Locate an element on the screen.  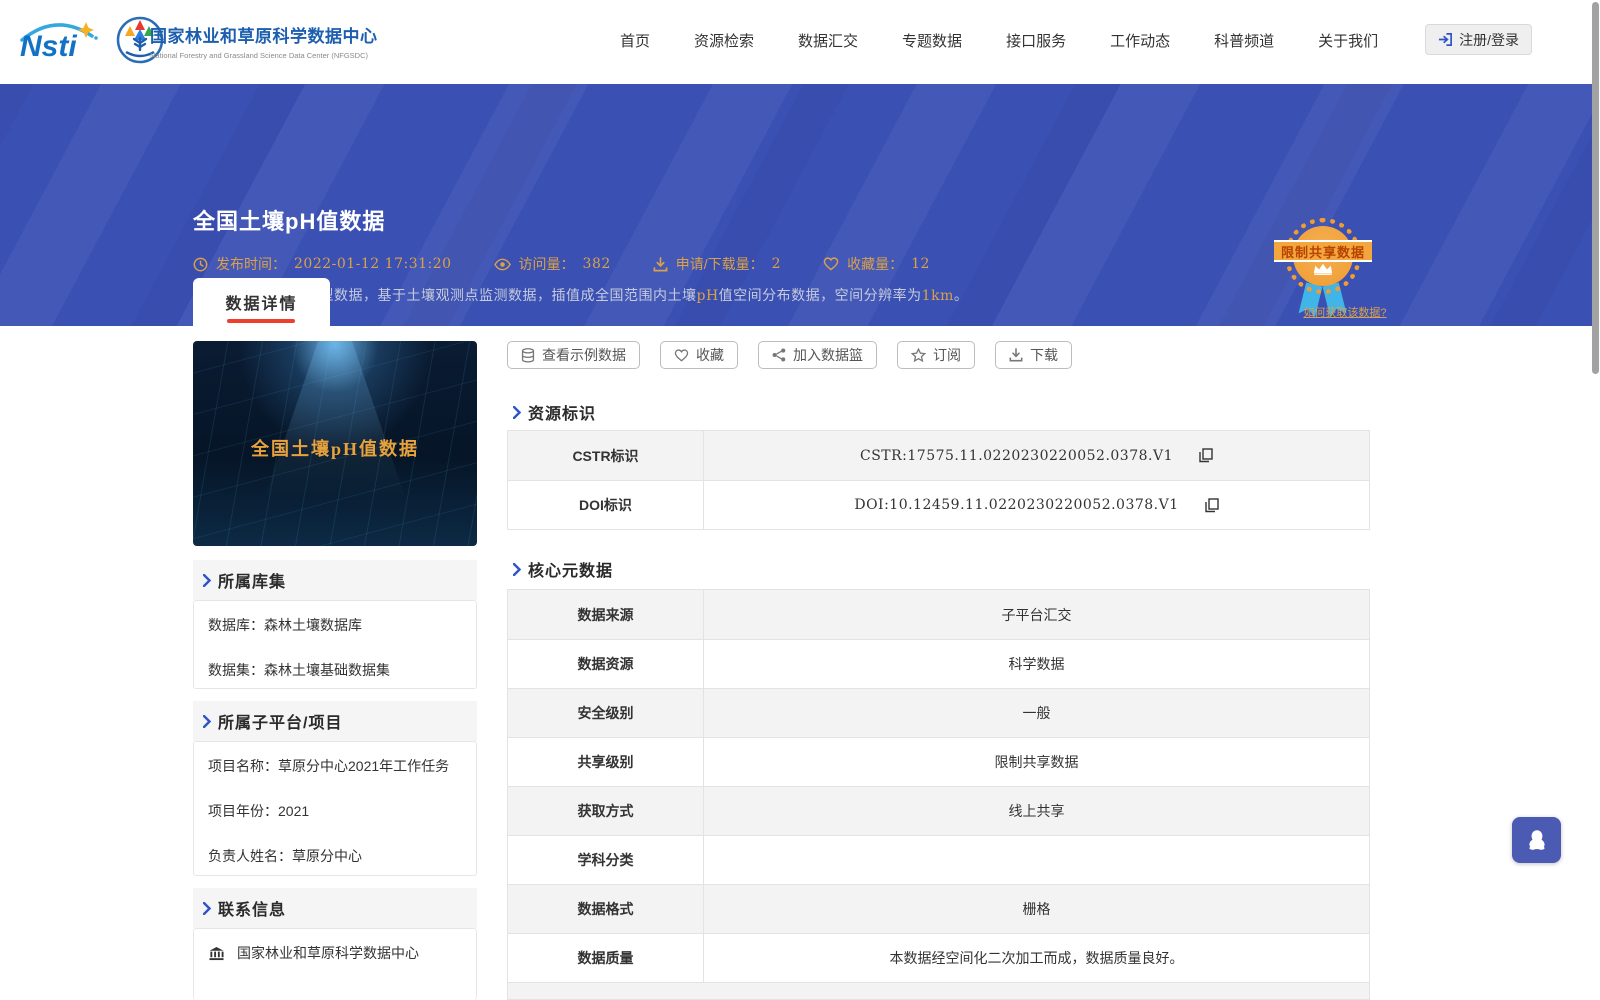
row-label: 数据质量 is located at coordinates (606, 958).